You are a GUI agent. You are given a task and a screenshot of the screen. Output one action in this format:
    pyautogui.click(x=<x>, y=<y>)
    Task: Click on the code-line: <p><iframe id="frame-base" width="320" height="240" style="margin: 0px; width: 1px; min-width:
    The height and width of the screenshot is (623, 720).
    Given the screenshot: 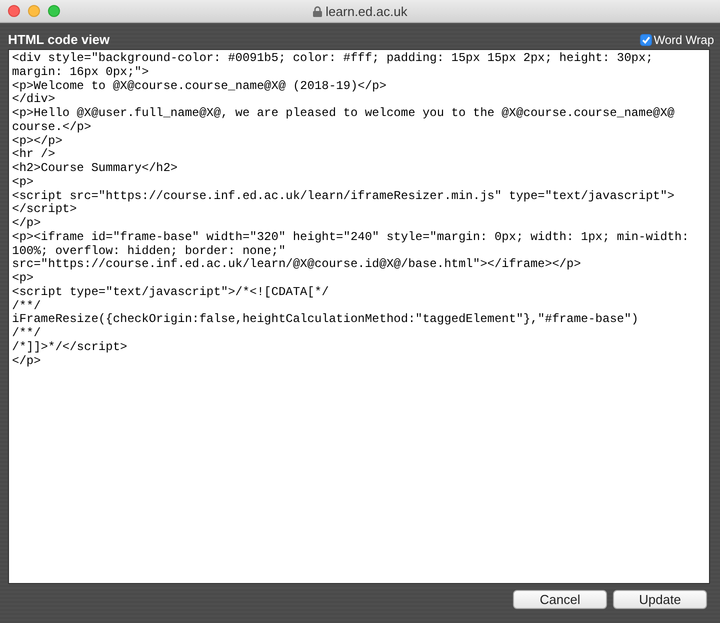 What is the action you would take?
    pyautogui.click(x=350, y=237)
    